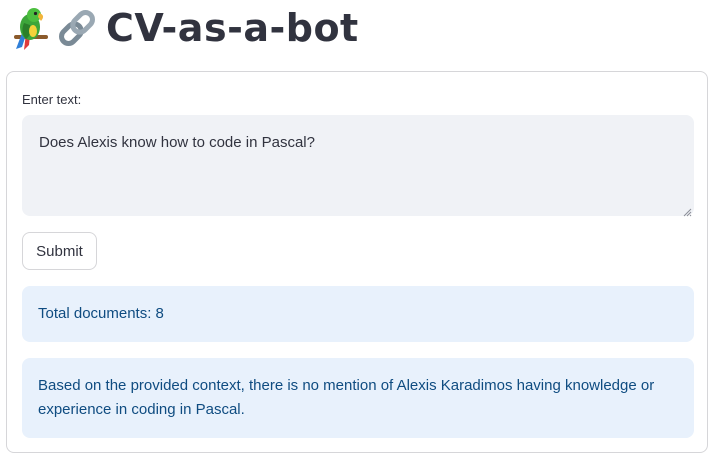  What do you see at coordinates (52, 99) in the screenshot?
I see `input-label: Enter text:` at bounding box center [52, 99].